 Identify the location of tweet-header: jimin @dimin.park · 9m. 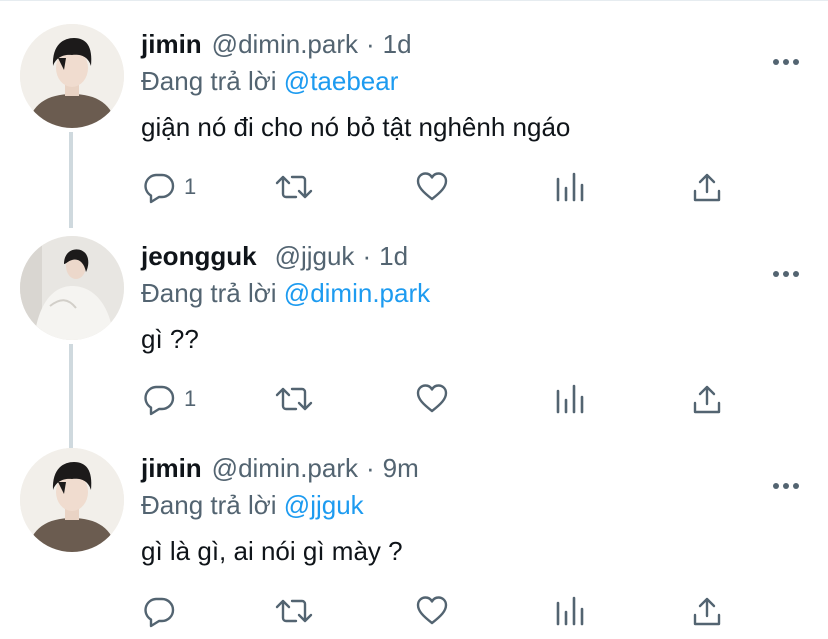
(280, 468).